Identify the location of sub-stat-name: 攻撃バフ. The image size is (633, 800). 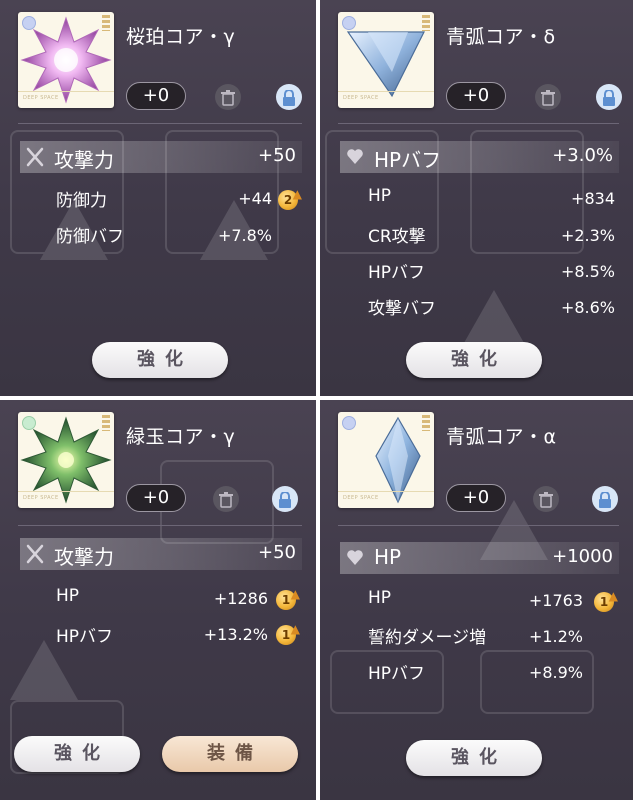
(402, 309).